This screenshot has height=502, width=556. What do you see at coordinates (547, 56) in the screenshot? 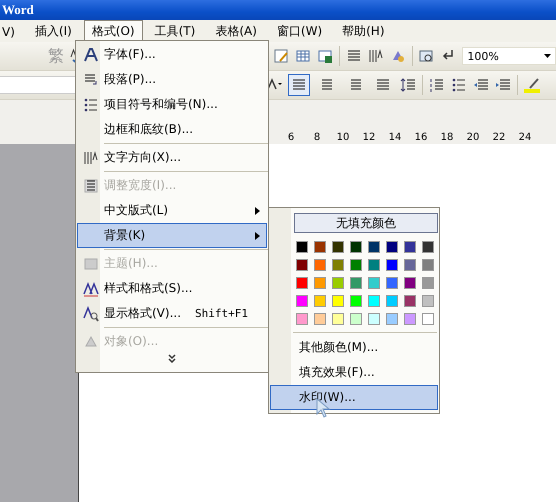
I see `dropdown-arrow-icon` at bounding box center [547, 56].